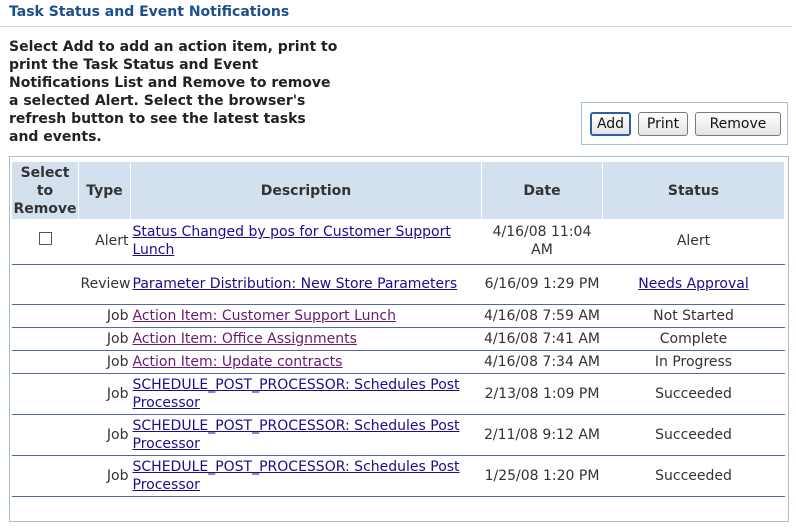 This screenshot has height=532, width=796. Describe the element at coordinates (693, 339) in the screenshot. I see `status-cell: Complete` at that location.